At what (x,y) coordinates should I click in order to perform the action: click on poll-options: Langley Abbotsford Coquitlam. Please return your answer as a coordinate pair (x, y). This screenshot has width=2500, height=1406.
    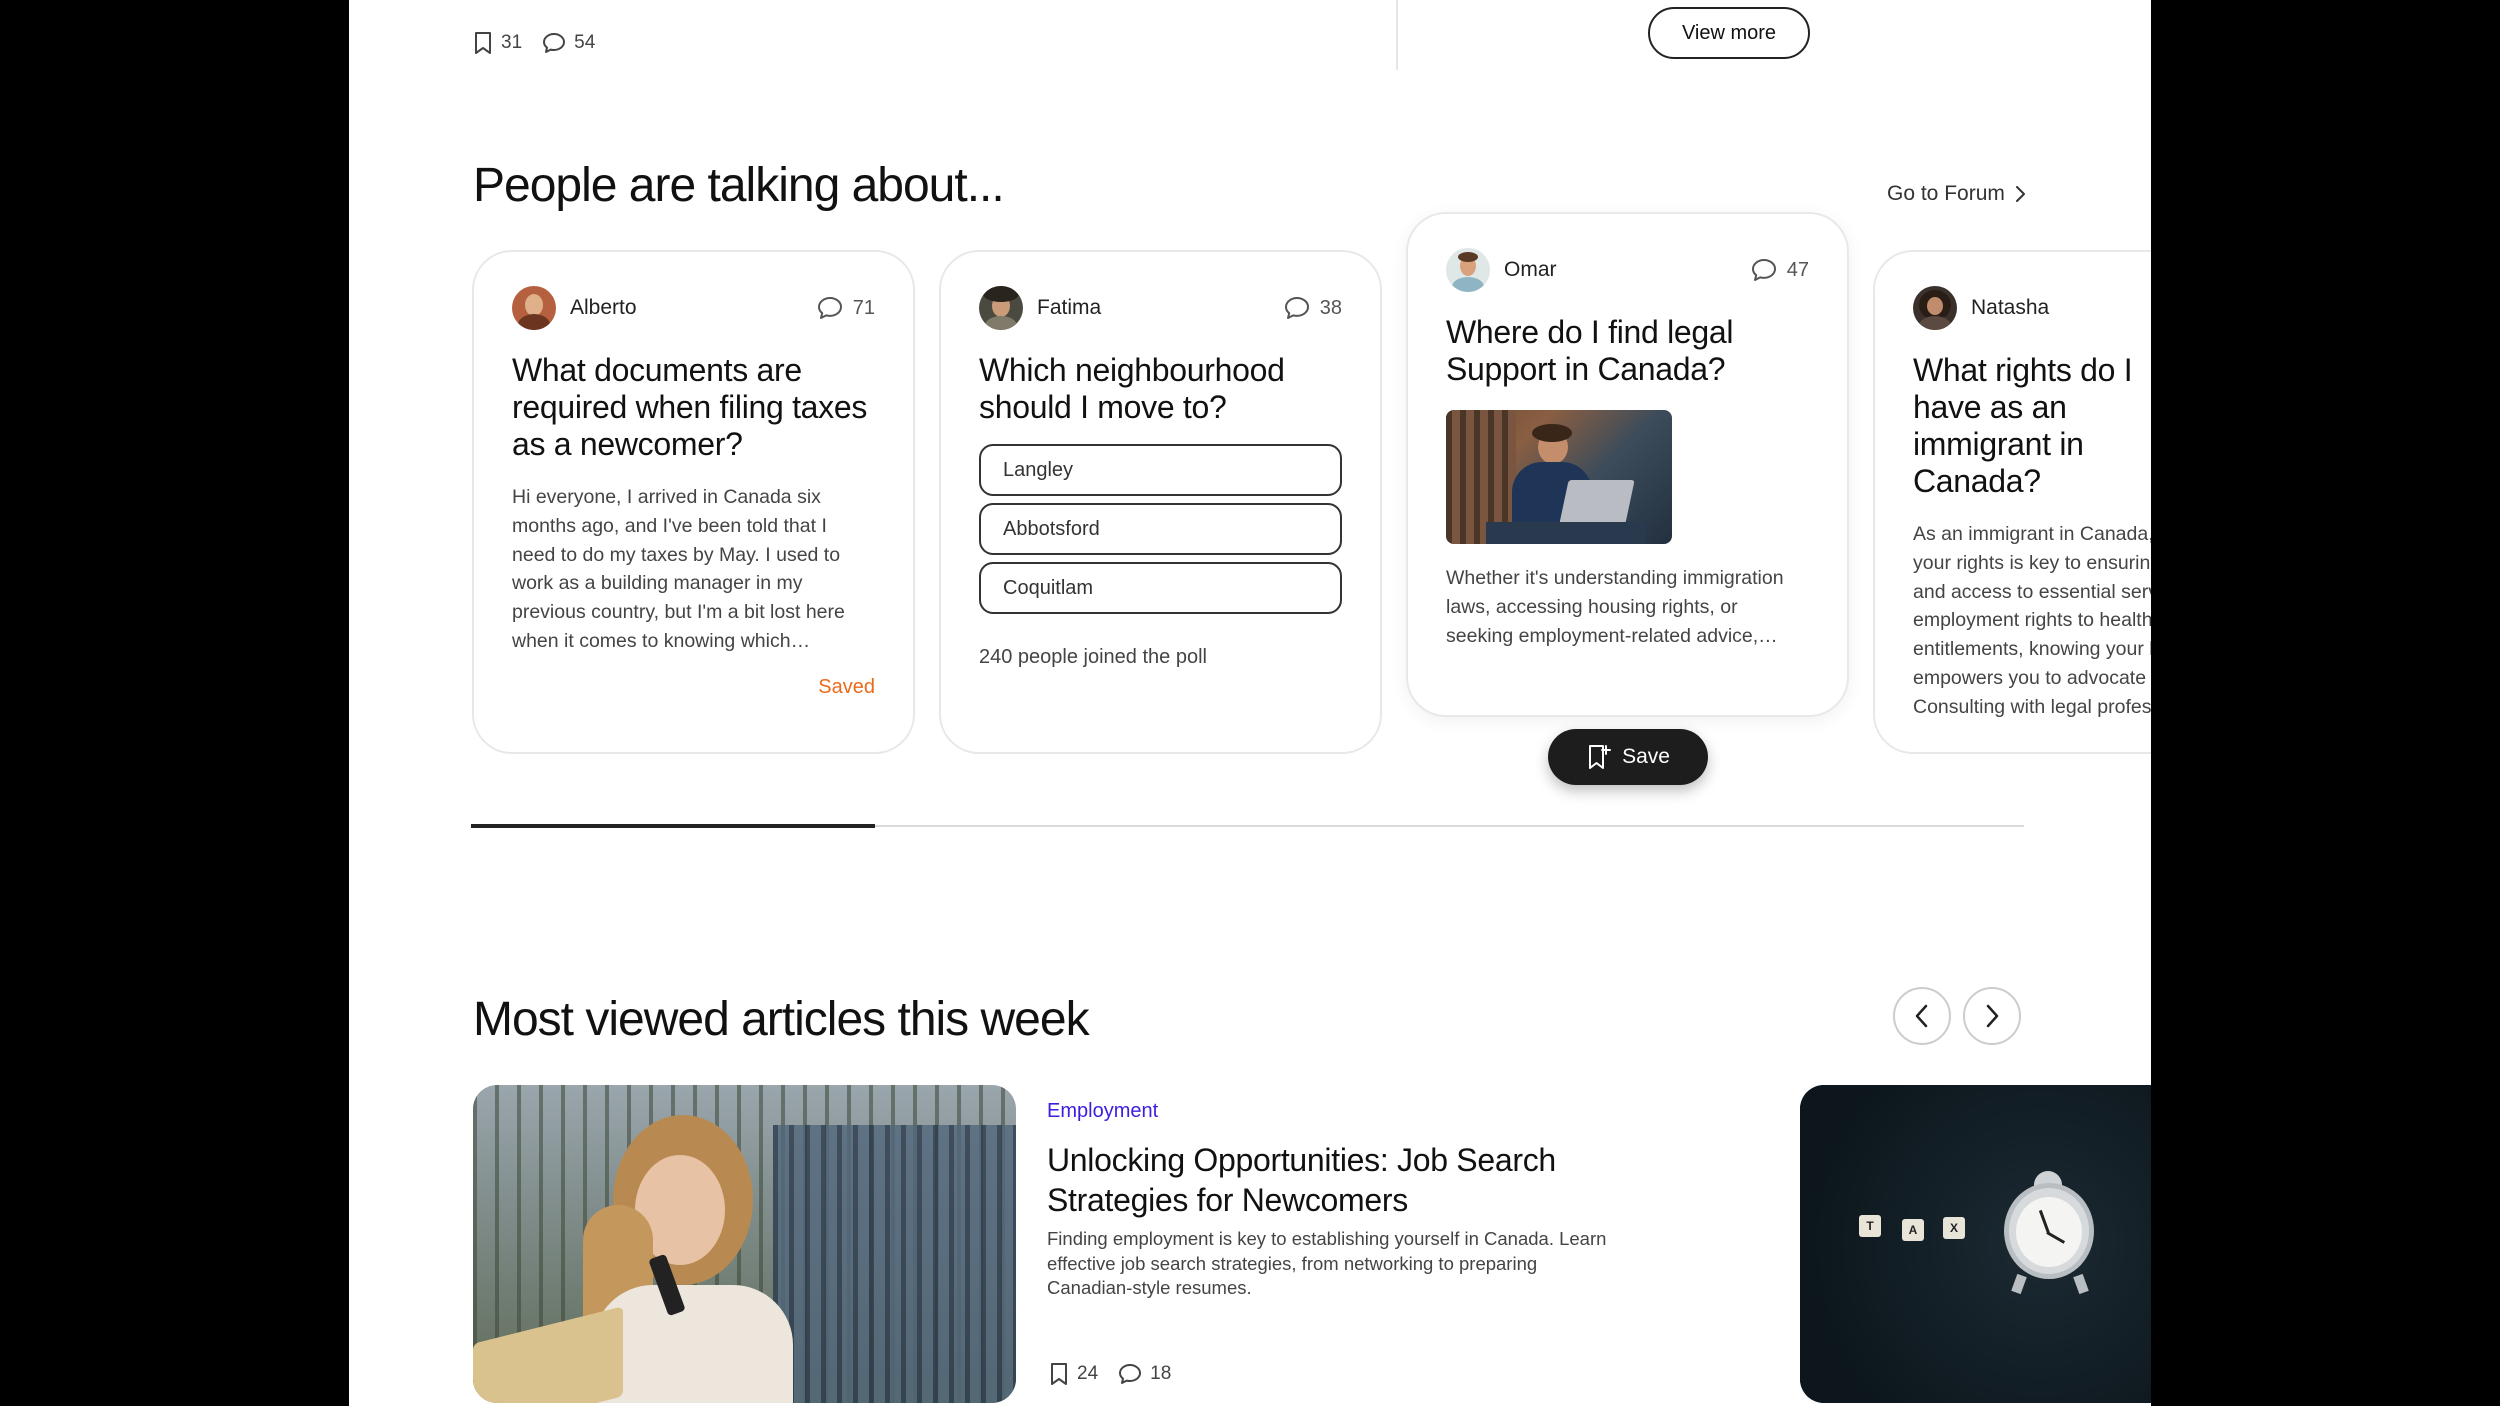
    Looking at the image, I should click on (1160, 529).